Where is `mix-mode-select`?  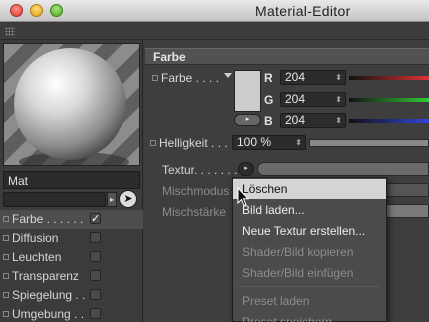 mix-mode-select is located at coordinates (407, 190).